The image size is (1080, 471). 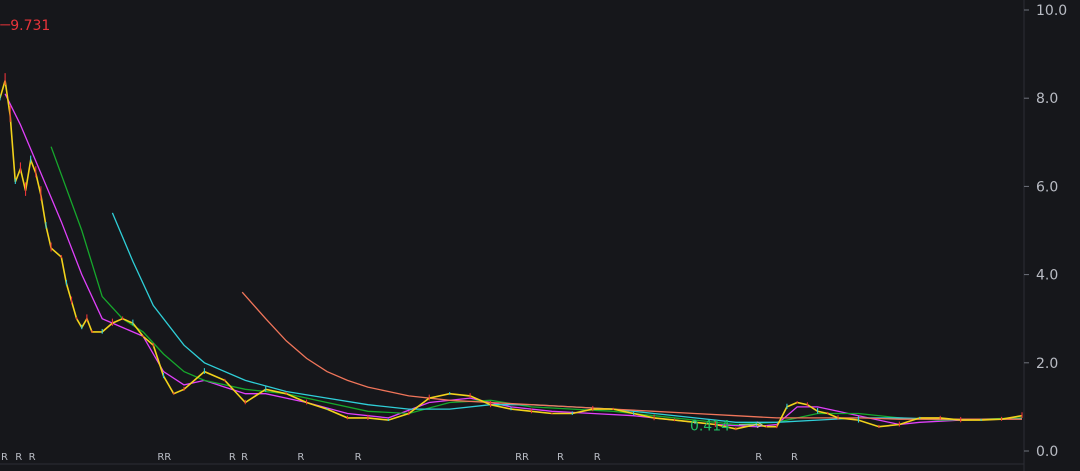 I want to click on max-price-label: 9.731, so click(x=30, y=26).